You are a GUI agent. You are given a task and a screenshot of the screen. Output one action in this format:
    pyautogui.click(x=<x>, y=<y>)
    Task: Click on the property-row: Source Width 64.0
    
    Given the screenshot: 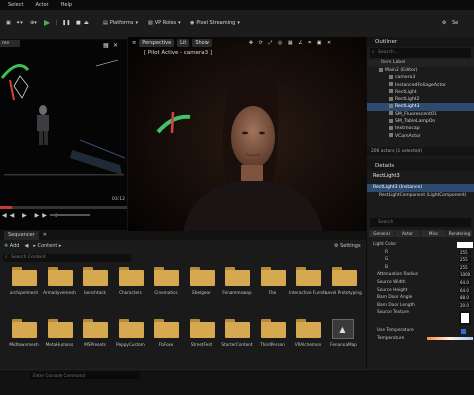 What is the action you would take?
    pyautogui.click(x=420, y=283)
    